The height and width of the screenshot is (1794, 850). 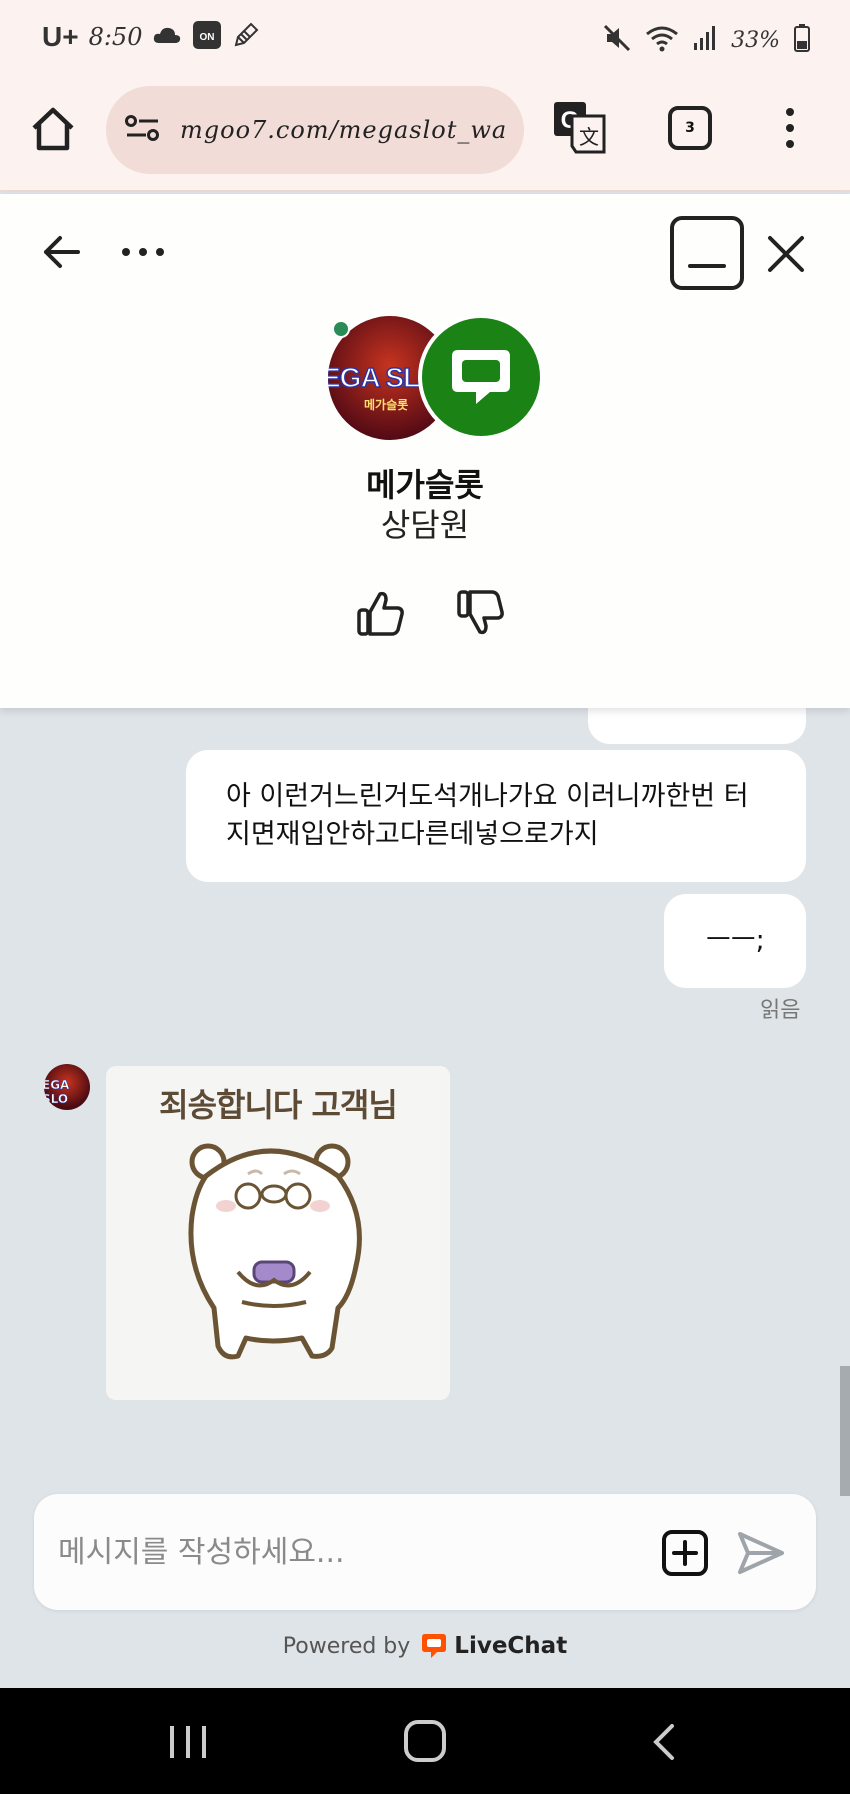 I want to click on address-bar: mgoo7.com/megaslot_wa, so click(x=315, y=130).